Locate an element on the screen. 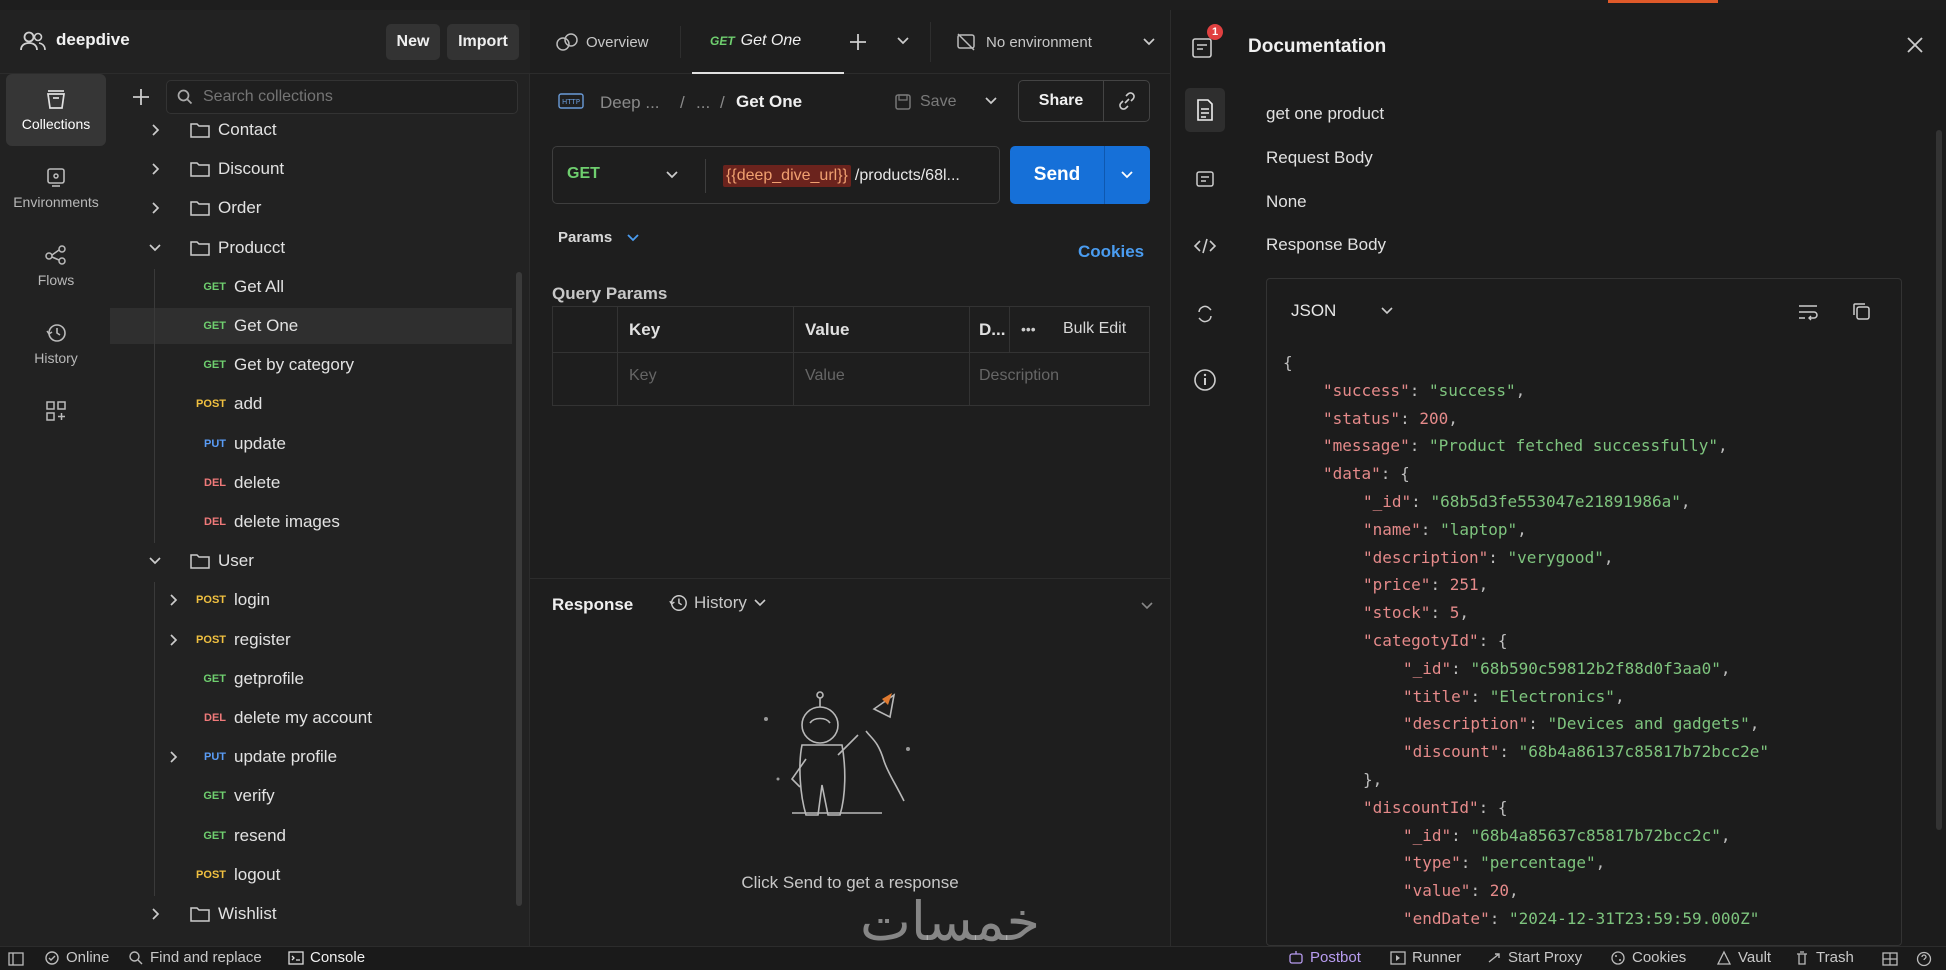 Image resolution: width=1946 pixels, height=970 pixels. tab-overview: Overview is located at coordinates (605, 42).